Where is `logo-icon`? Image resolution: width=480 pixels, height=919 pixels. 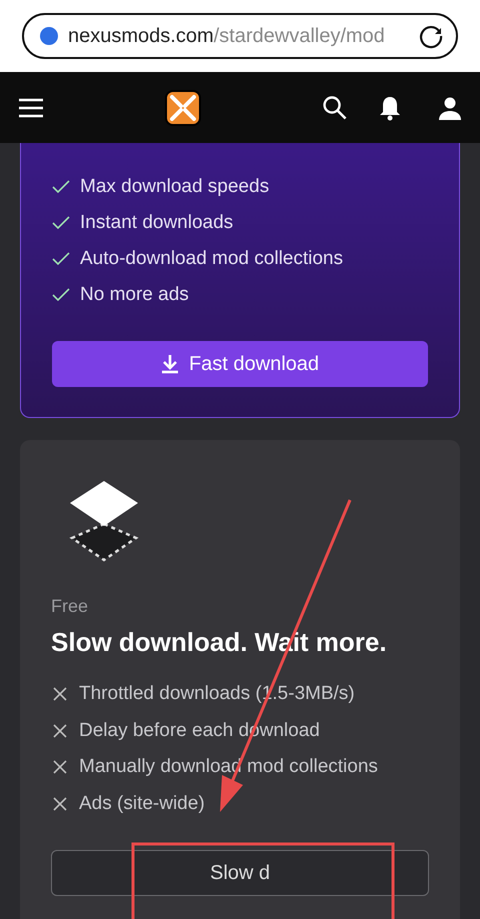 logo-icon is located at coordinates (183, 108).